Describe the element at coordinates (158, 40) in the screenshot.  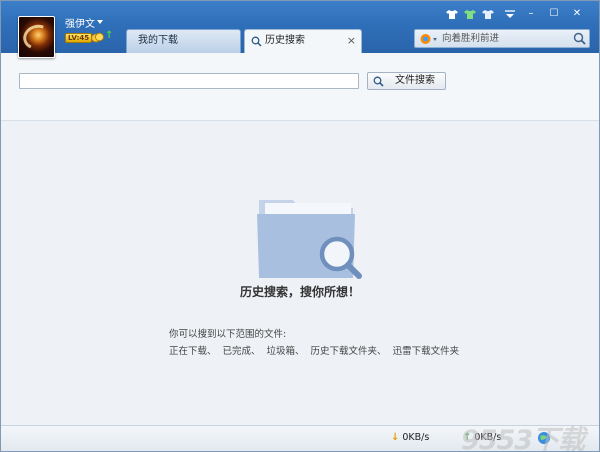
I see `tab-label: 我的下载` at that location.